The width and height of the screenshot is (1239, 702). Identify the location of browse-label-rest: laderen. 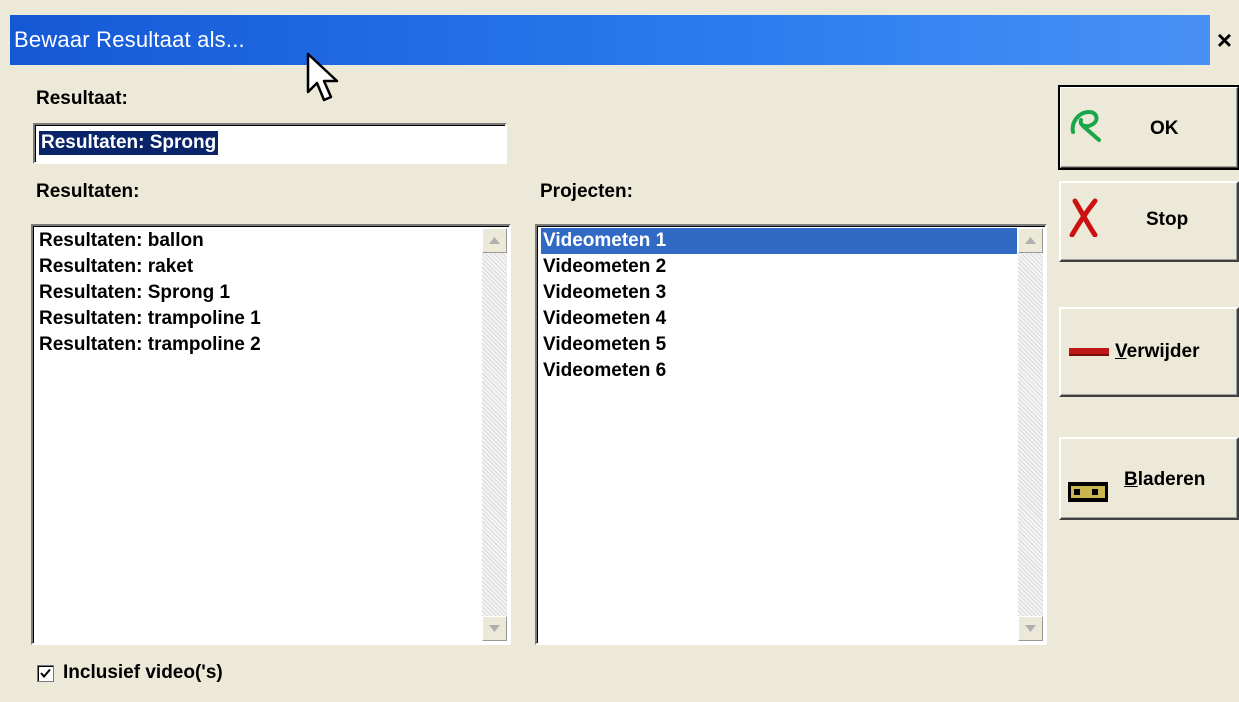
(1171, 479).